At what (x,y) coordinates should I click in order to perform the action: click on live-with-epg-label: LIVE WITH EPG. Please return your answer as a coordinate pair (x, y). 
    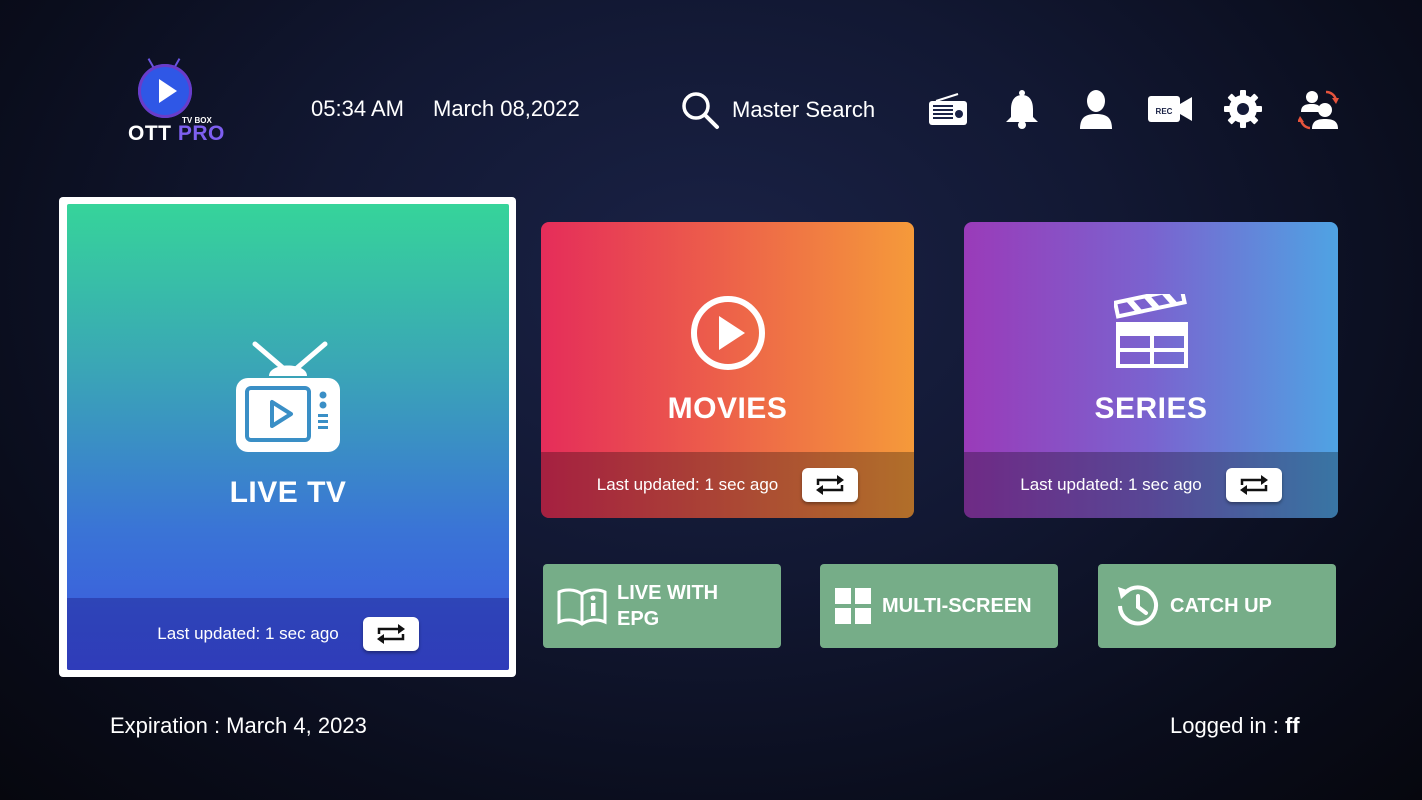
    Looking at the image, I should click on (667, 606).